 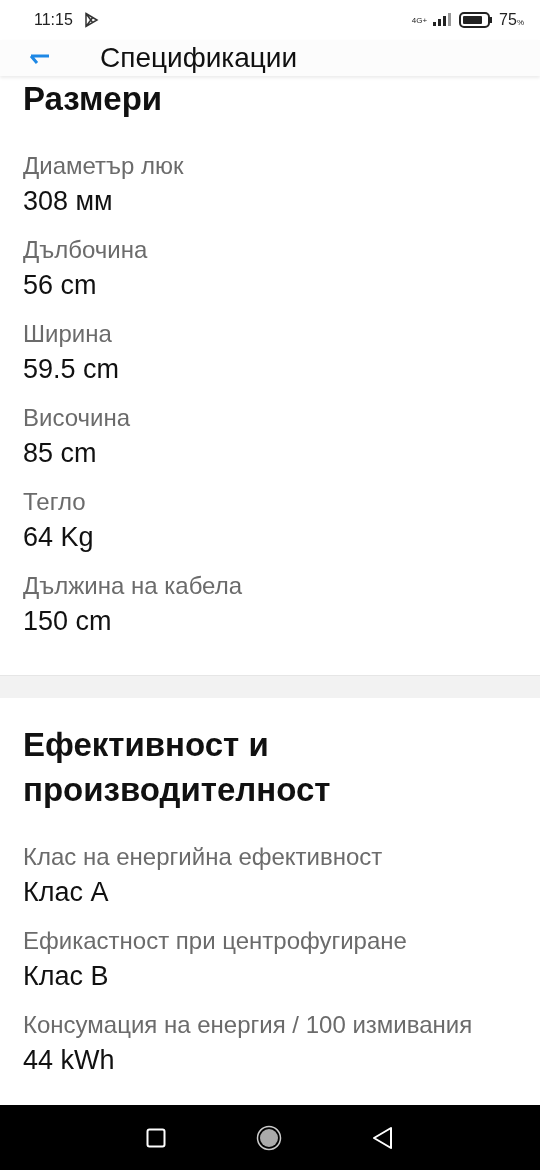 I want to click on spec-label: Височина, so click(x=77, y=418).